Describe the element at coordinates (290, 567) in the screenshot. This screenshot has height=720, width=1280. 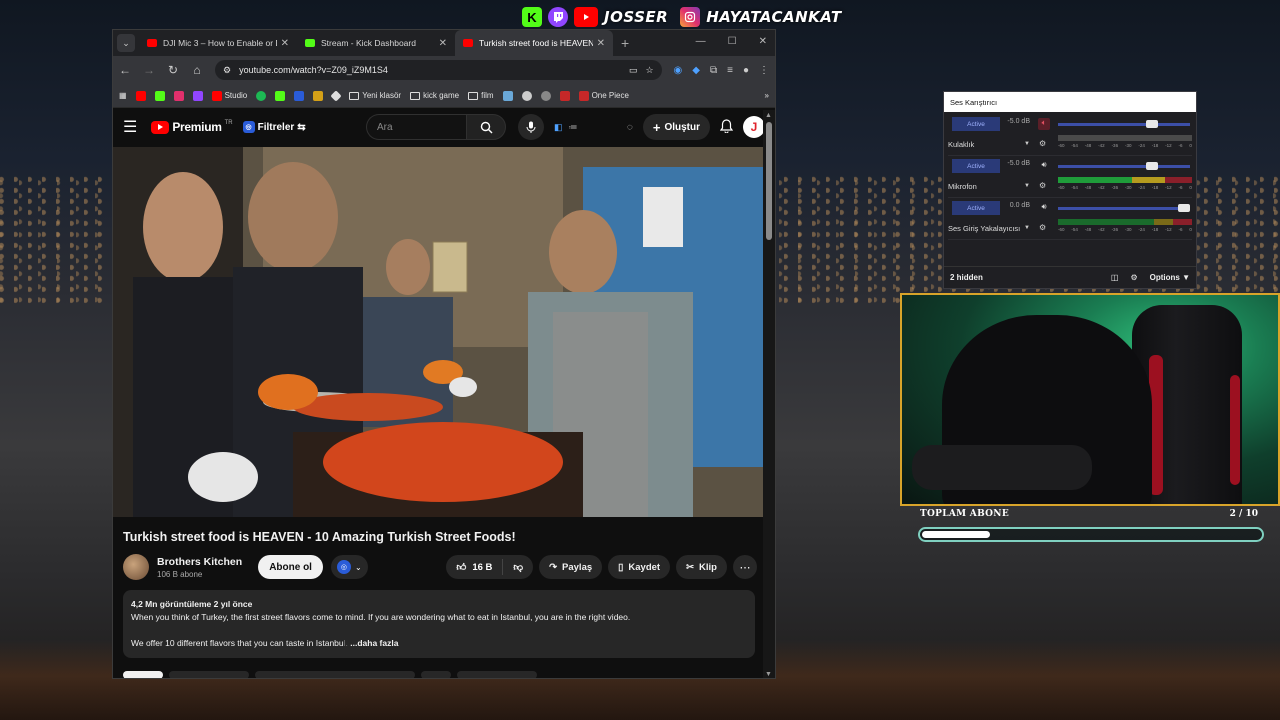
I see `subscribe-button: Abone ol` at that location.